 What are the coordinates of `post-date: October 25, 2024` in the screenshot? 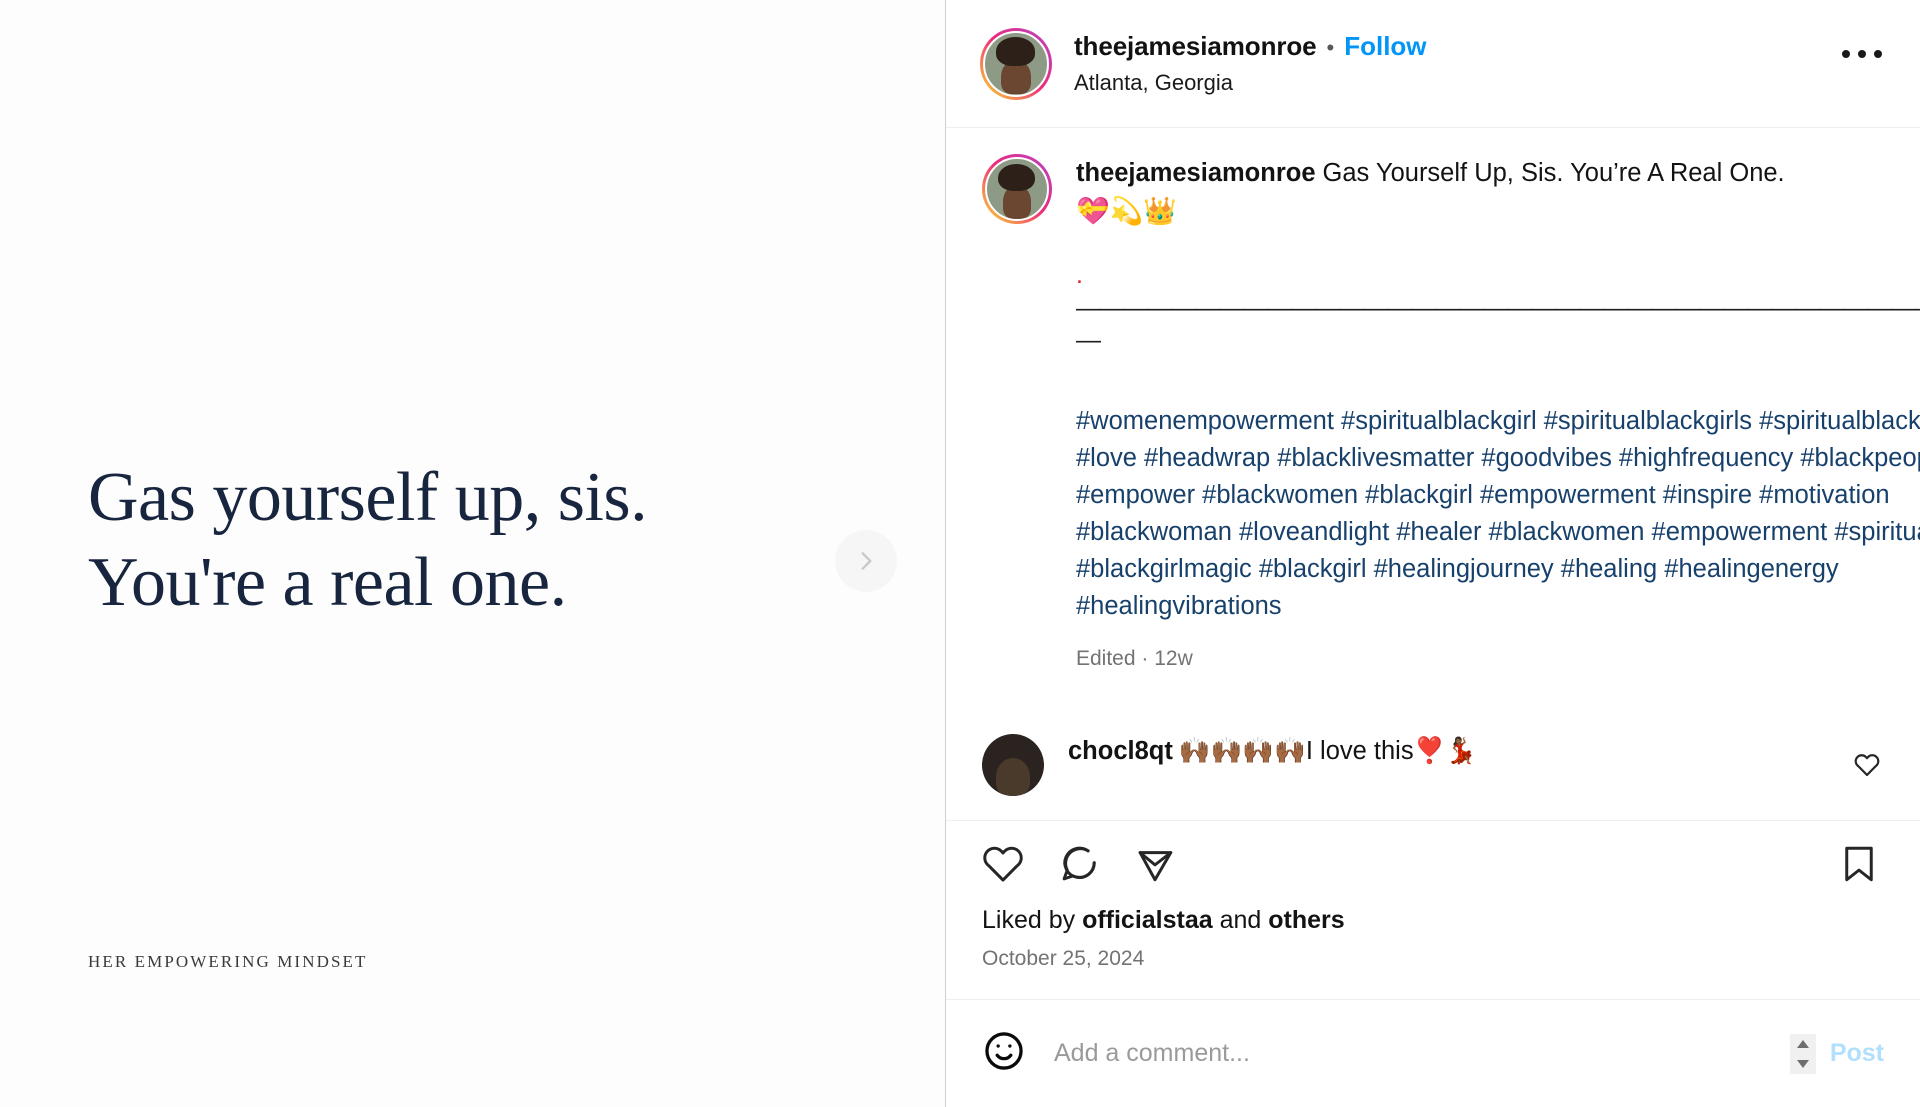 It's located at (1063, 958).